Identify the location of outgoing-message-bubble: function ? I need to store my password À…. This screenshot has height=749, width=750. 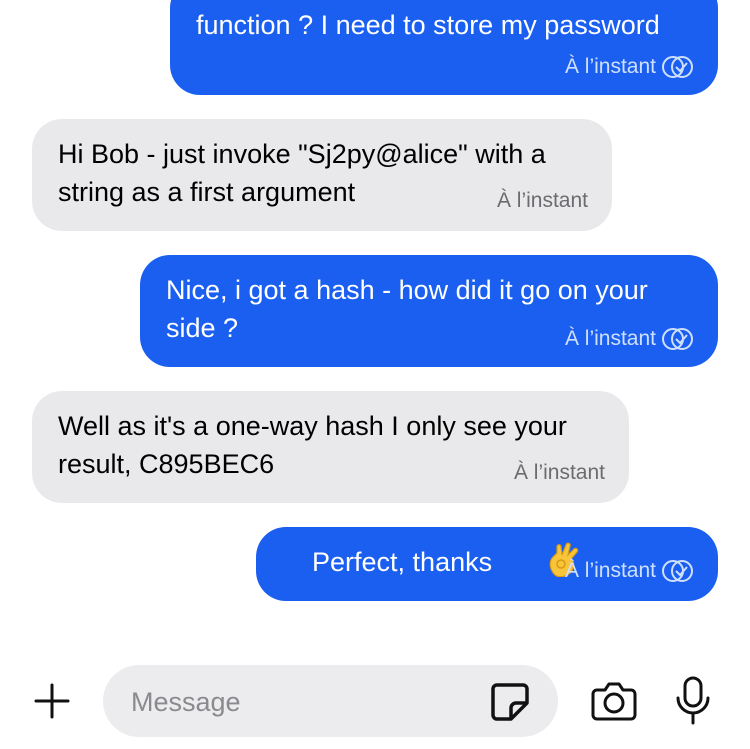
(444, 47).